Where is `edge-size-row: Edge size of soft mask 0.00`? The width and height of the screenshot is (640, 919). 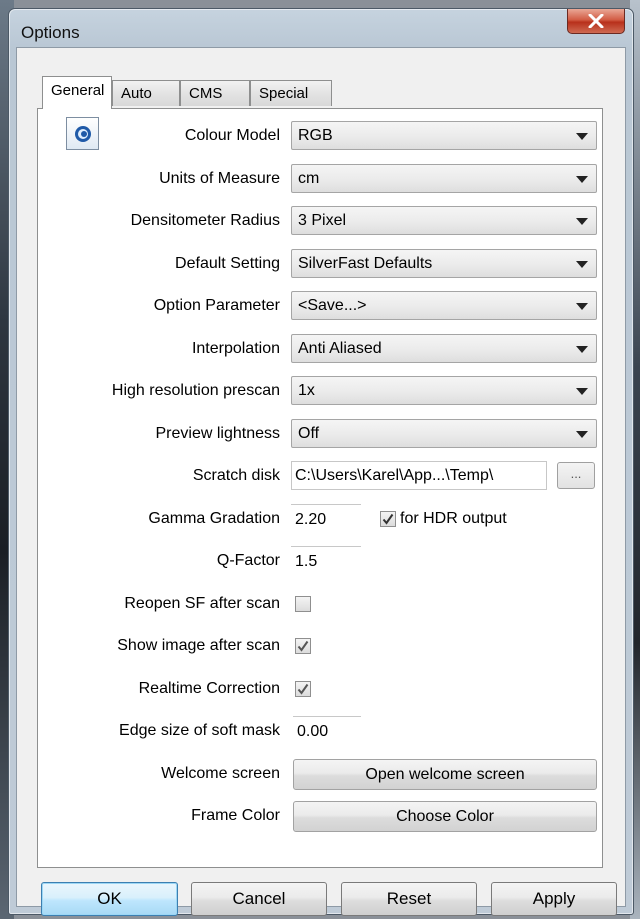 edge-size-row: Edge size of soft mask 0.00 is located at coordinates (321, 731).